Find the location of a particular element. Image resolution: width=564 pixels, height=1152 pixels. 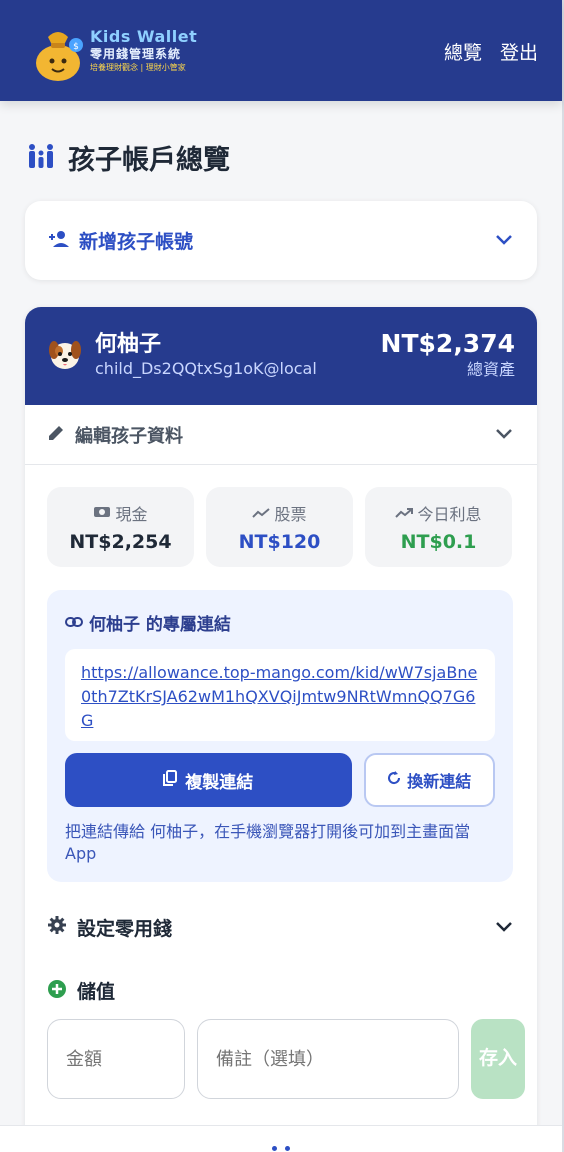

child-name: 何柚子 is located at coordinates (128, 344).